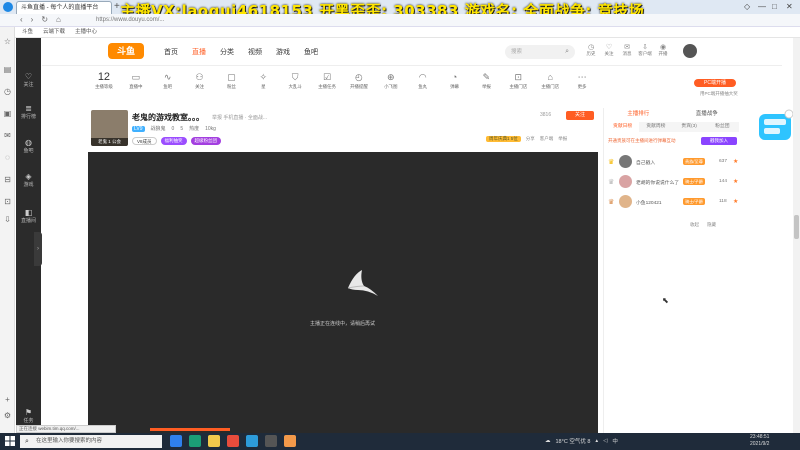  What do you see at coordinates (28, 216) in the screenshot?
I see `sidebar-item-room: ◧ 直播间` at bounding box center [28, 216].